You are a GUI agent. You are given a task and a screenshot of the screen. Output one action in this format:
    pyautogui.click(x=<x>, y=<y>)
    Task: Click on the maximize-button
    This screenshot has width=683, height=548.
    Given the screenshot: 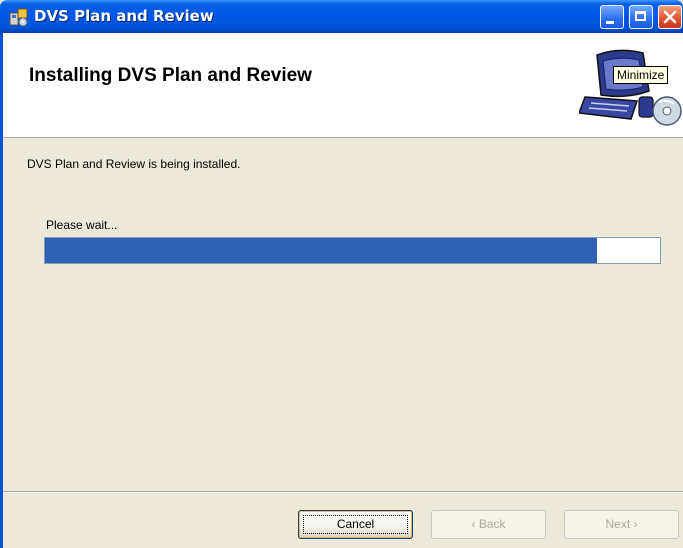 What is the action you would take?
    pyautogui.click(x=641, y=17)
    